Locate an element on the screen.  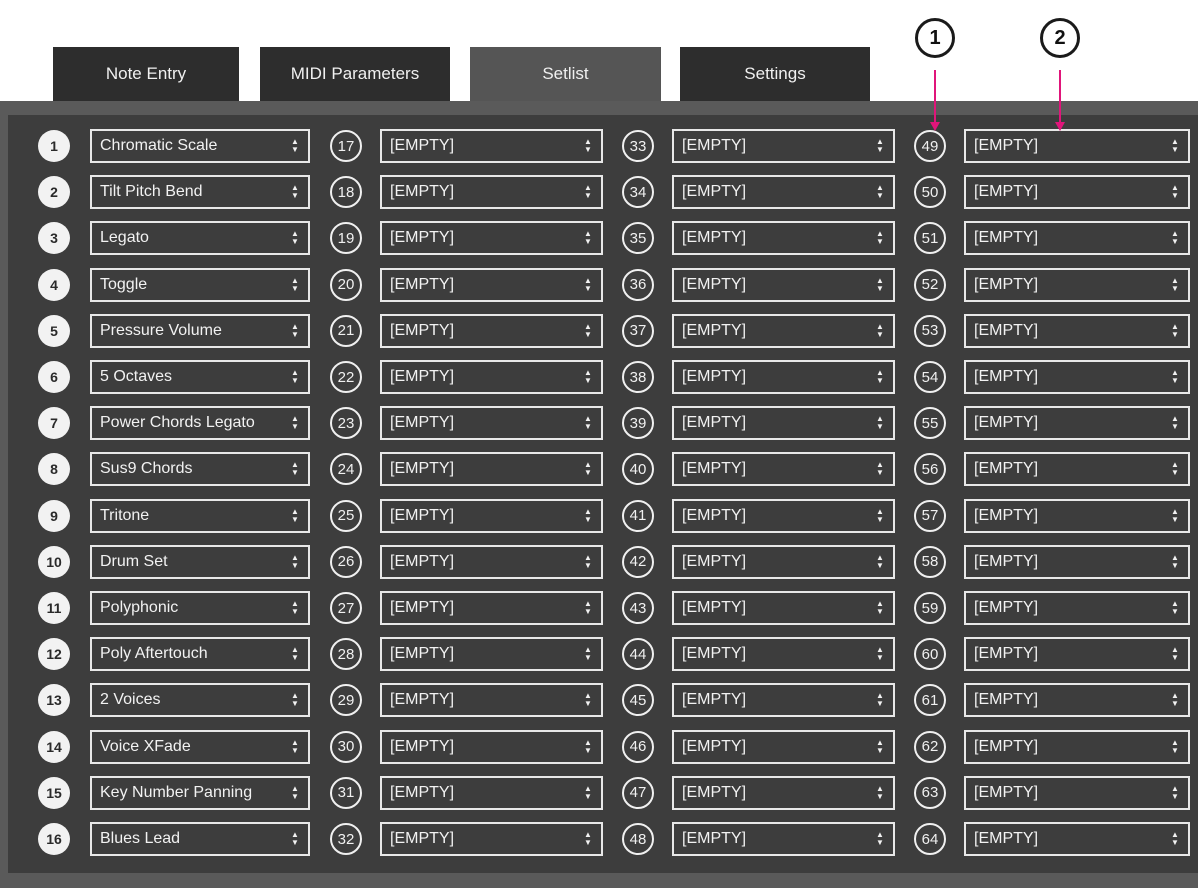
slot-number-24: 24 is located at coordinates (346, 469).